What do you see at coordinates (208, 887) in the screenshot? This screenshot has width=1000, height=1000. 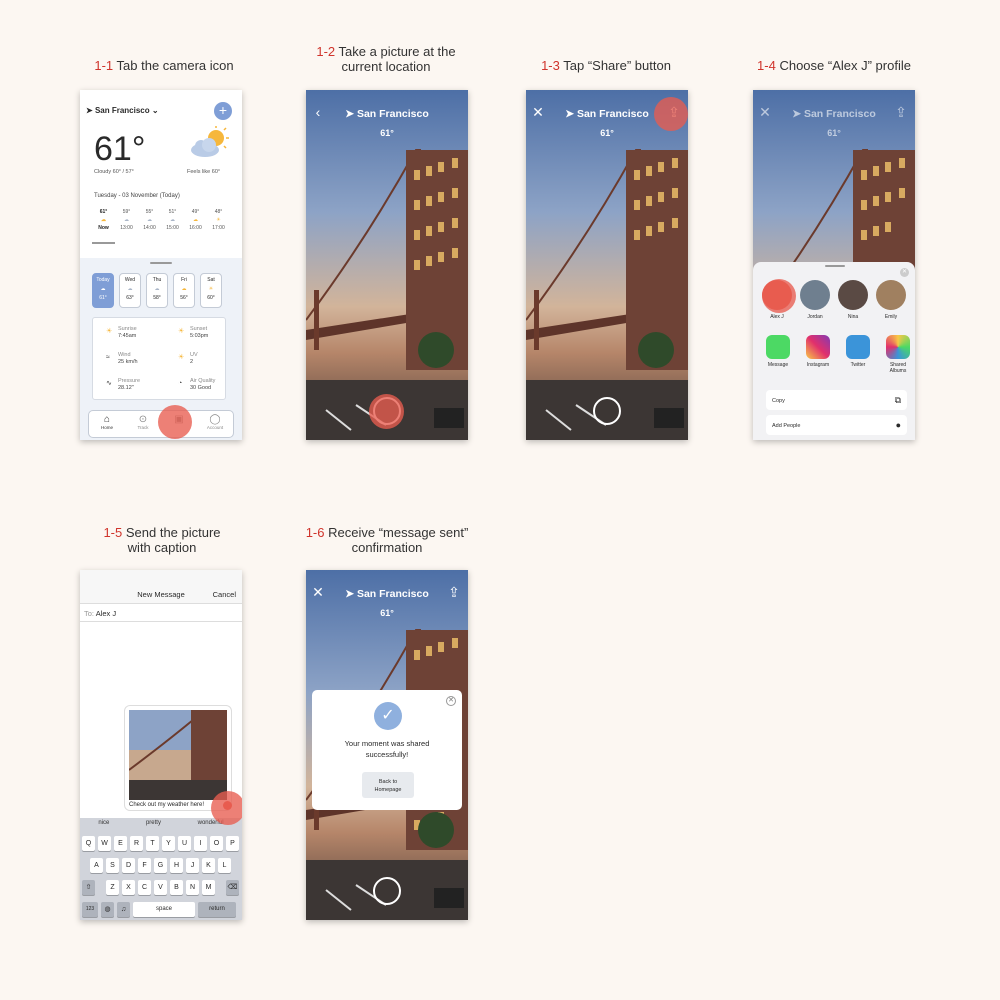 I see `key: M` at bounding box center [208, 887].